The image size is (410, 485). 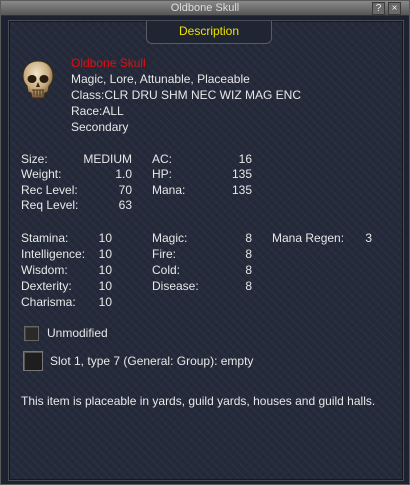 I want to click on resist-label: Cold:, so click(x=166, y=270).